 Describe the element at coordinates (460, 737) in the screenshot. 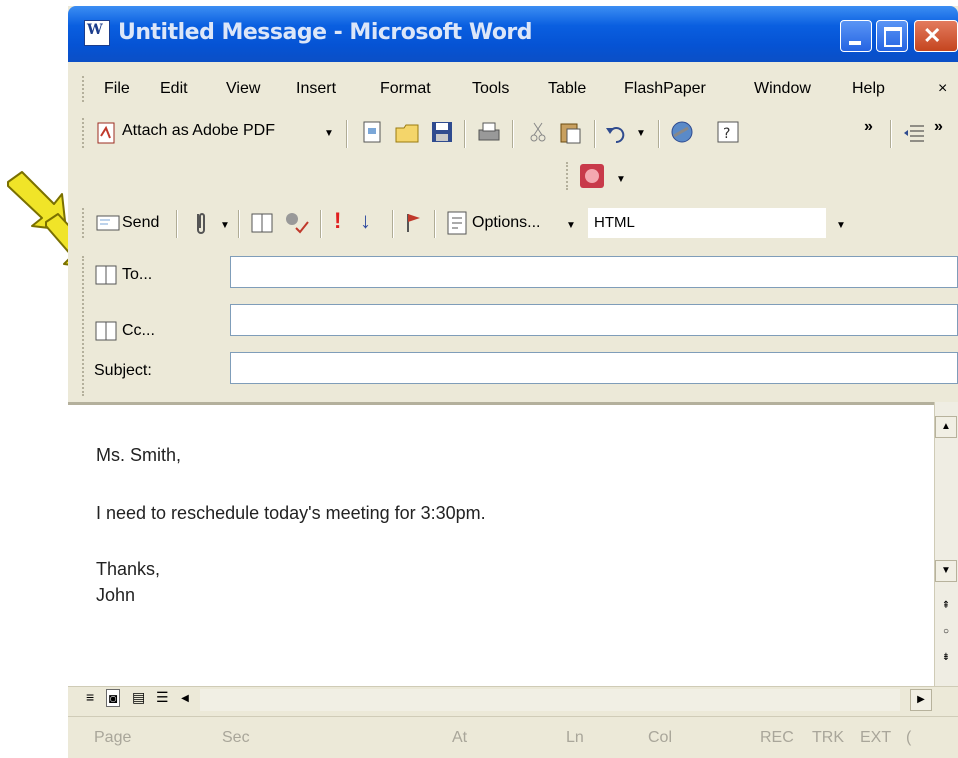

I see `status-at: At` at that location.